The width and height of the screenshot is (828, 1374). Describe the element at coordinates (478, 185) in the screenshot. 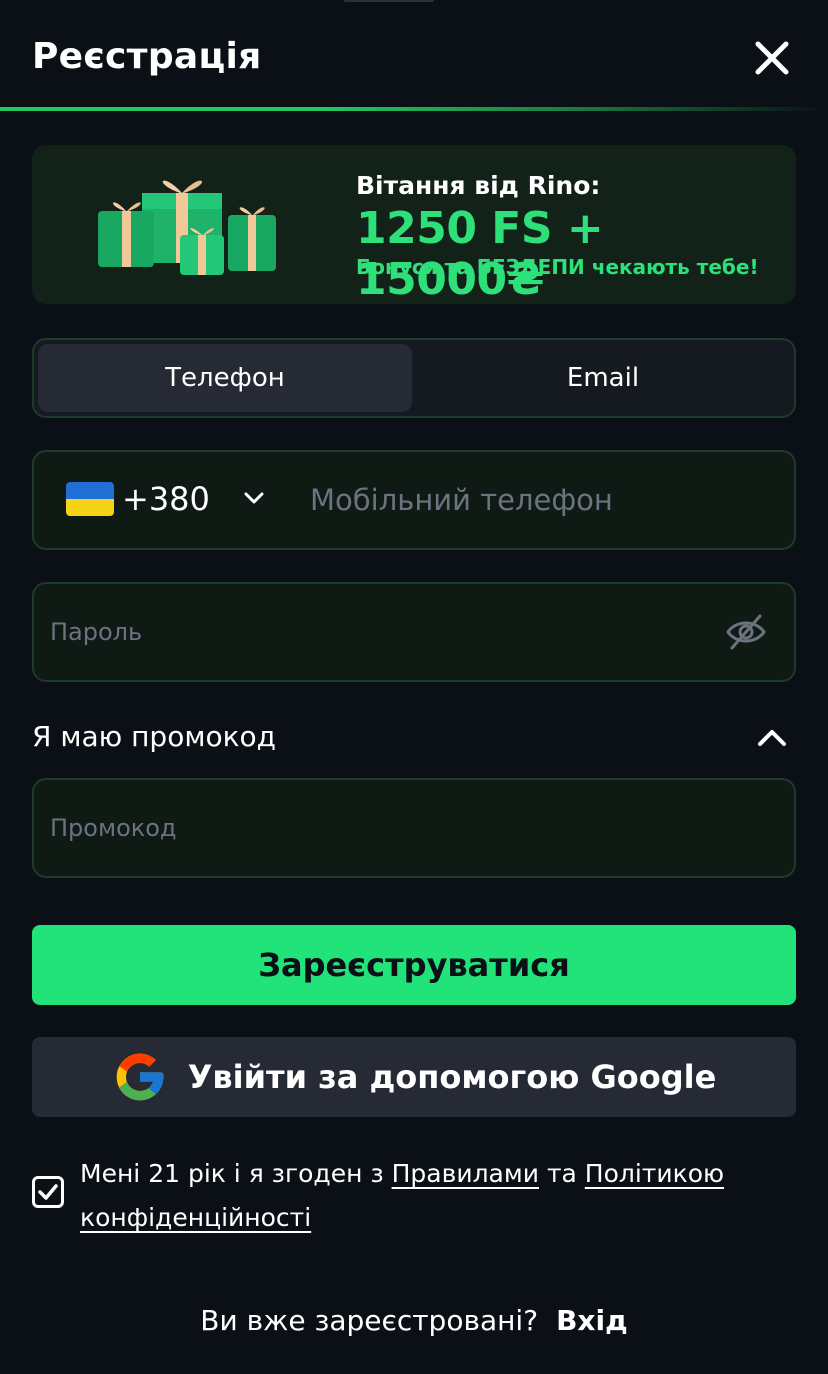

I see `banner-greeting: Вітання від Rino:` at that location.